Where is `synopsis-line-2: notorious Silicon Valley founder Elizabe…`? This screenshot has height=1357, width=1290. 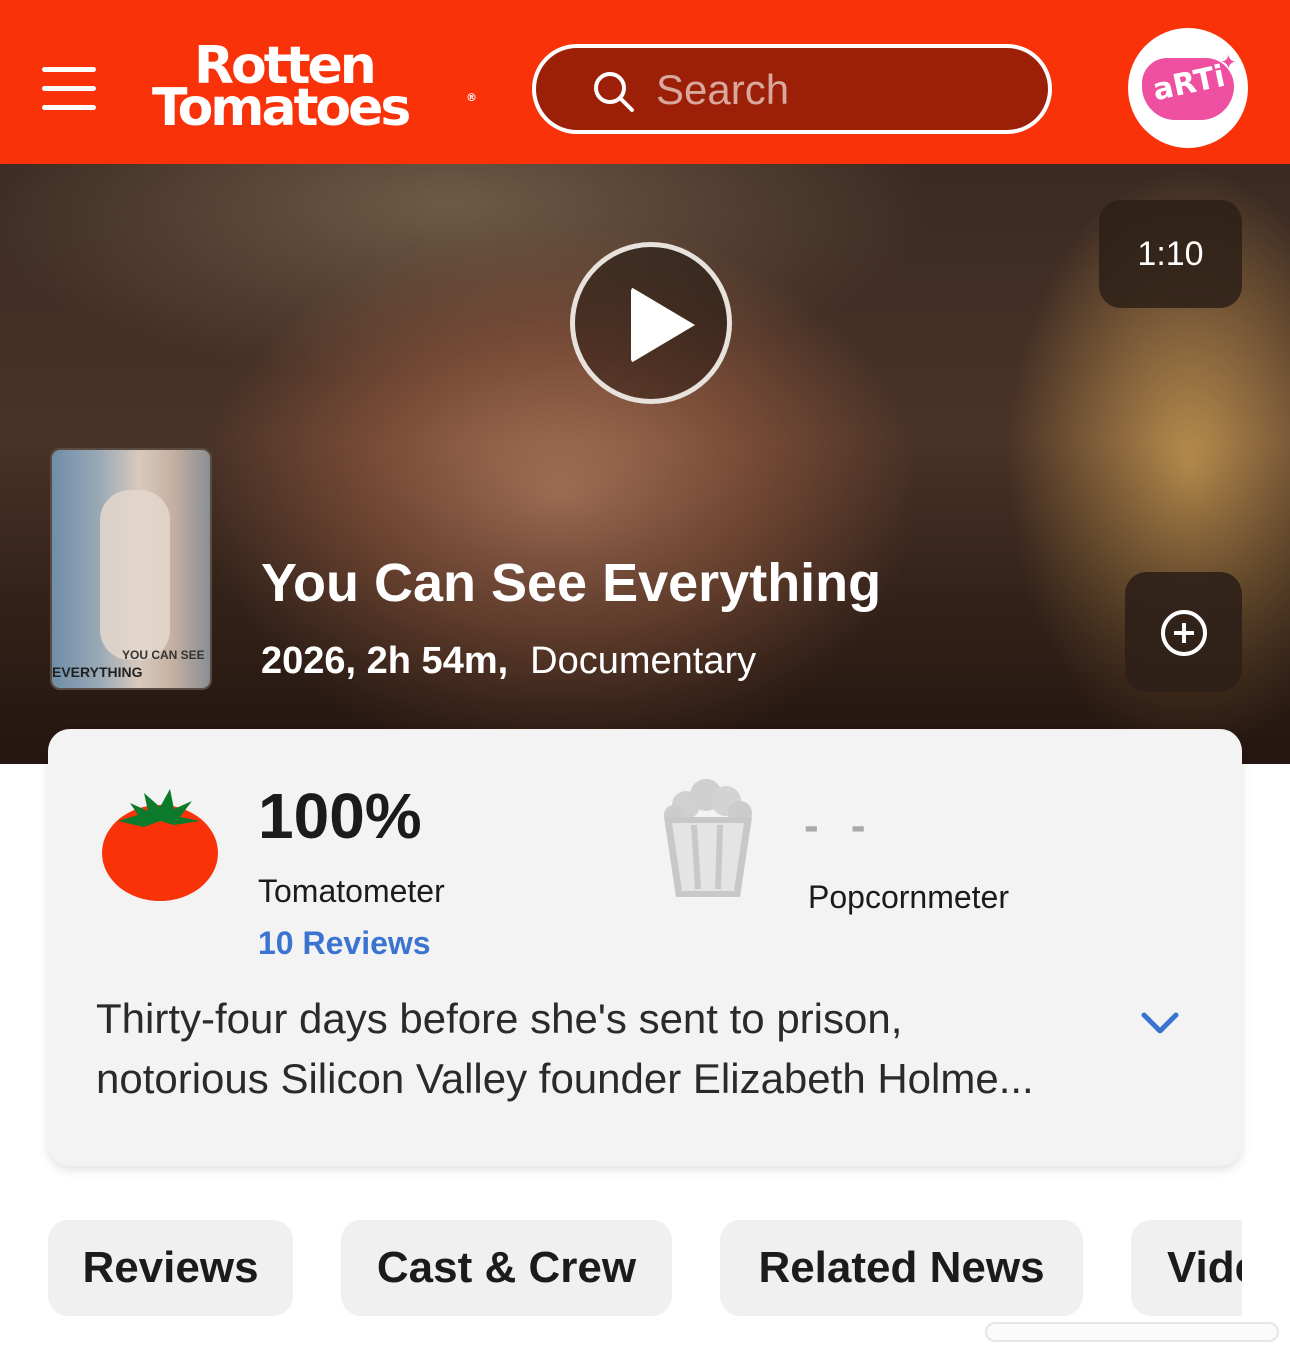
synopsis-line-2: notorious Silicon Valley founder Elizabe… is located at coordinates (565, 1078).